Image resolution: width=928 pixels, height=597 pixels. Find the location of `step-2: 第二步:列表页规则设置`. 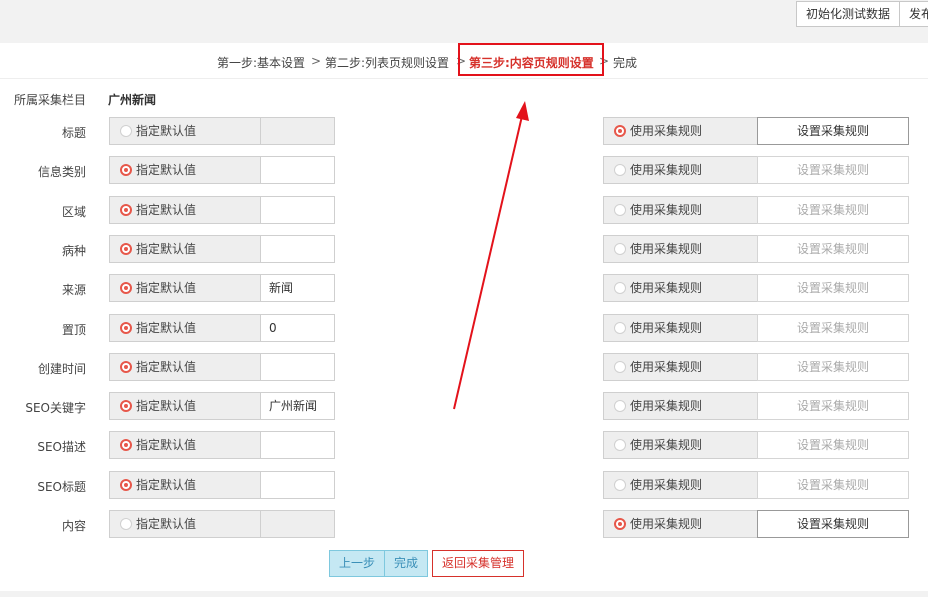

step-2: 第二步:列表页规则设置 is located at coordinates (387, 62).